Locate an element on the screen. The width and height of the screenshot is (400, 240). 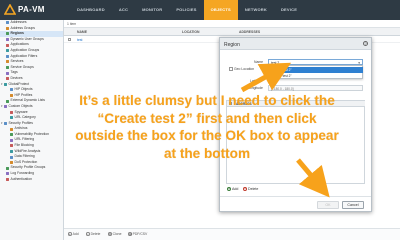
pdf-csv-label: PDF/CSV is located at coordinates (140, 234).